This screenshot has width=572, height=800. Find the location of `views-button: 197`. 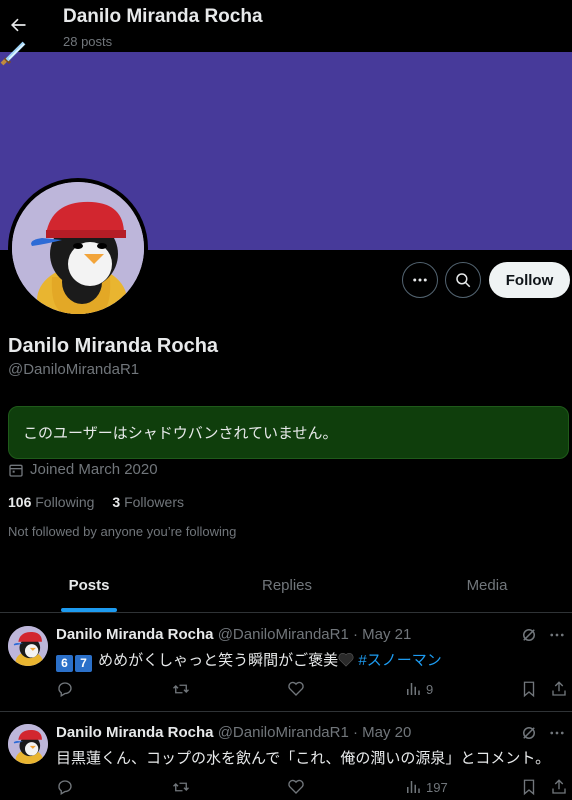

views-button: 197 is located at coordinates (426, 787).